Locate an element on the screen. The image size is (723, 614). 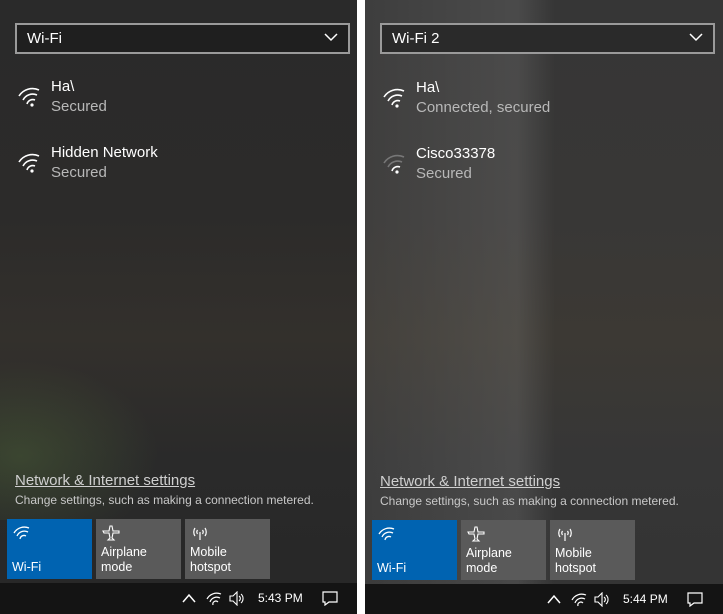
network-status: Connected, secured is located at coordinates (483, 107).